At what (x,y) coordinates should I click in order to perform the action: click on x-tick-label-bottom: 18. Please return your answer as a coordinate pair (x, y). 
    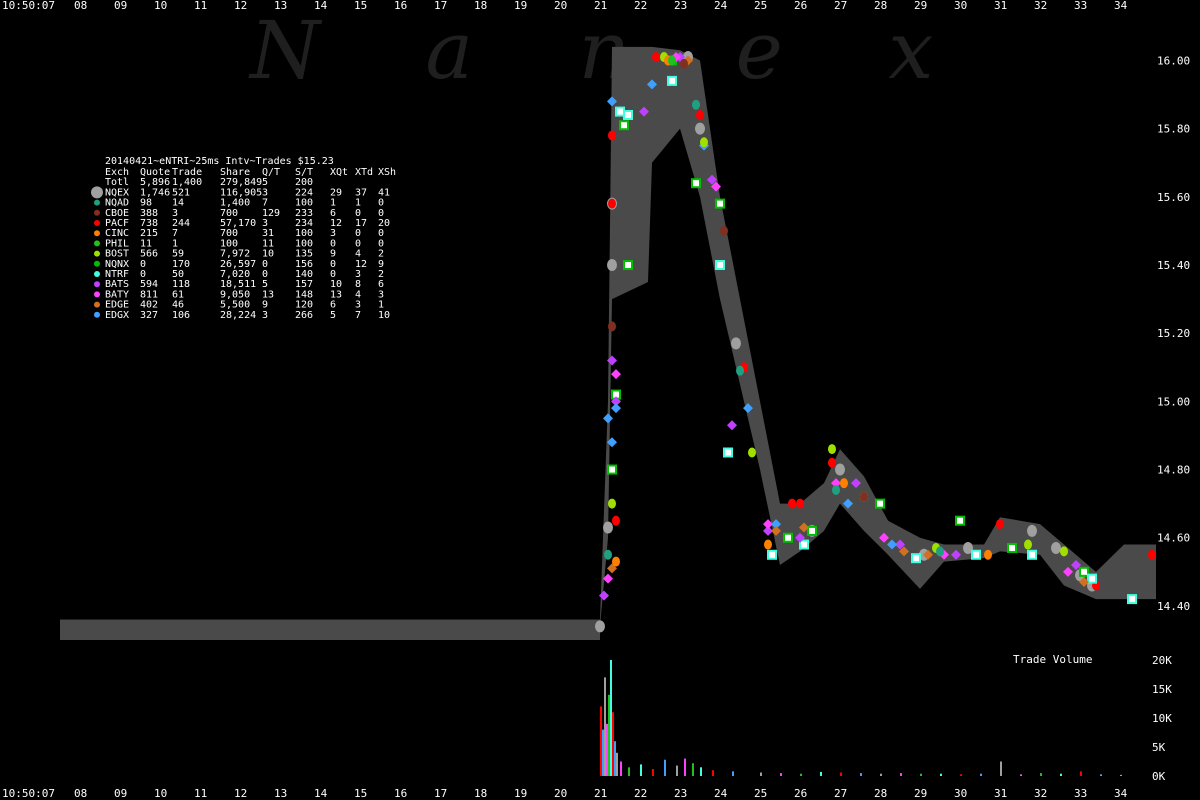
    Looking at the image, I should click on (480, 793).